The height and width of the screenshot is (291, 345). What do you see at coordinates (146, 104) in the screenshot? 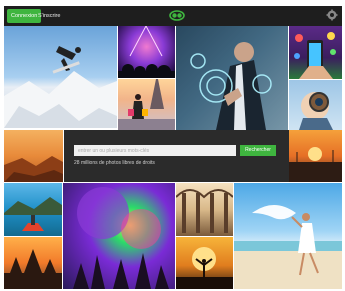
I see `photo-paris-shopping` at bounding box center [146, 104].